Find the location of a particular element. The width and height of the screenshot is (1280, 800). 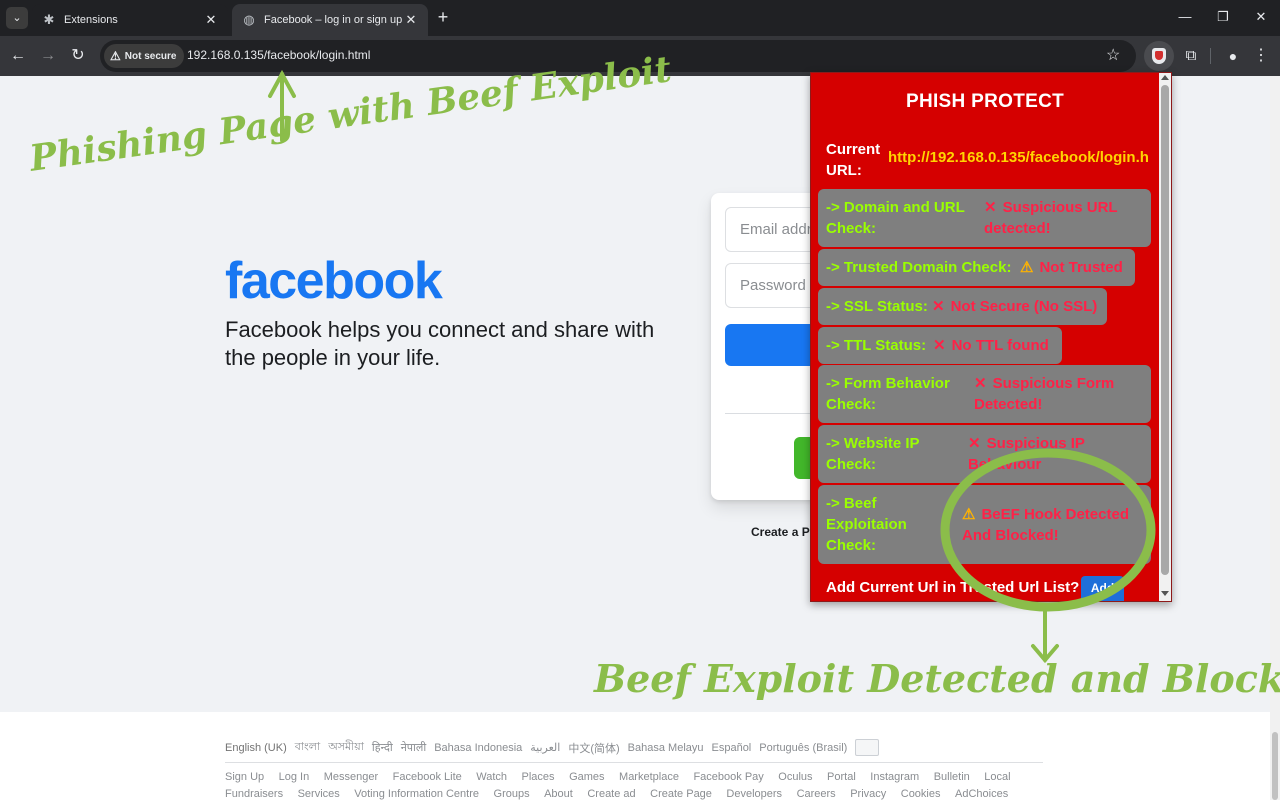

footer-link: Watch is located at coordinates (491, 777).